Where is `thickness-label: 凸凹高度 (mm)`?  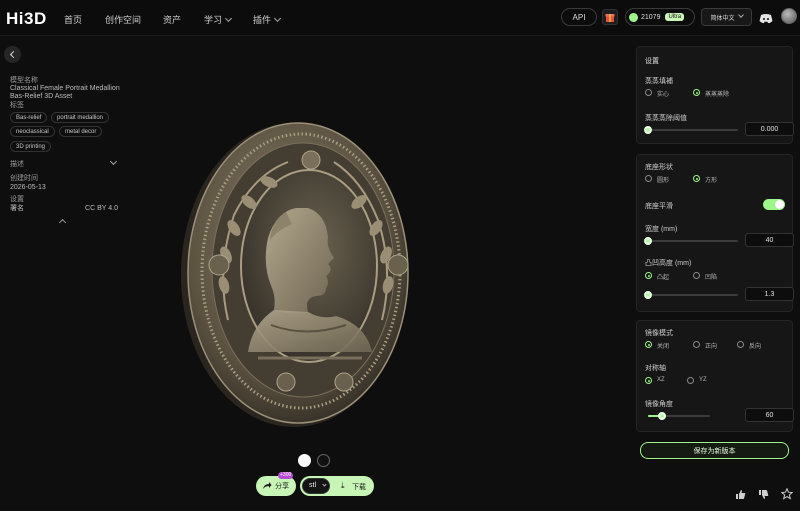
thickness-label: 凸凹高度 (mm) is located at coordinates (668, 263).